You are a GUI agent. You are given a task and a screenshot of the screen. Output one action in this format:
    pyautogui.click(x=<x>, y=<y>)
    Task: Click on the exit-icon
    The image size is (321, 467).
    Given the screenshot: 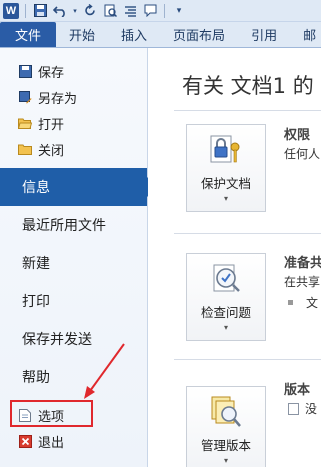 What is the action you would take?
    pyautogui.click(x=25, y=441)
    